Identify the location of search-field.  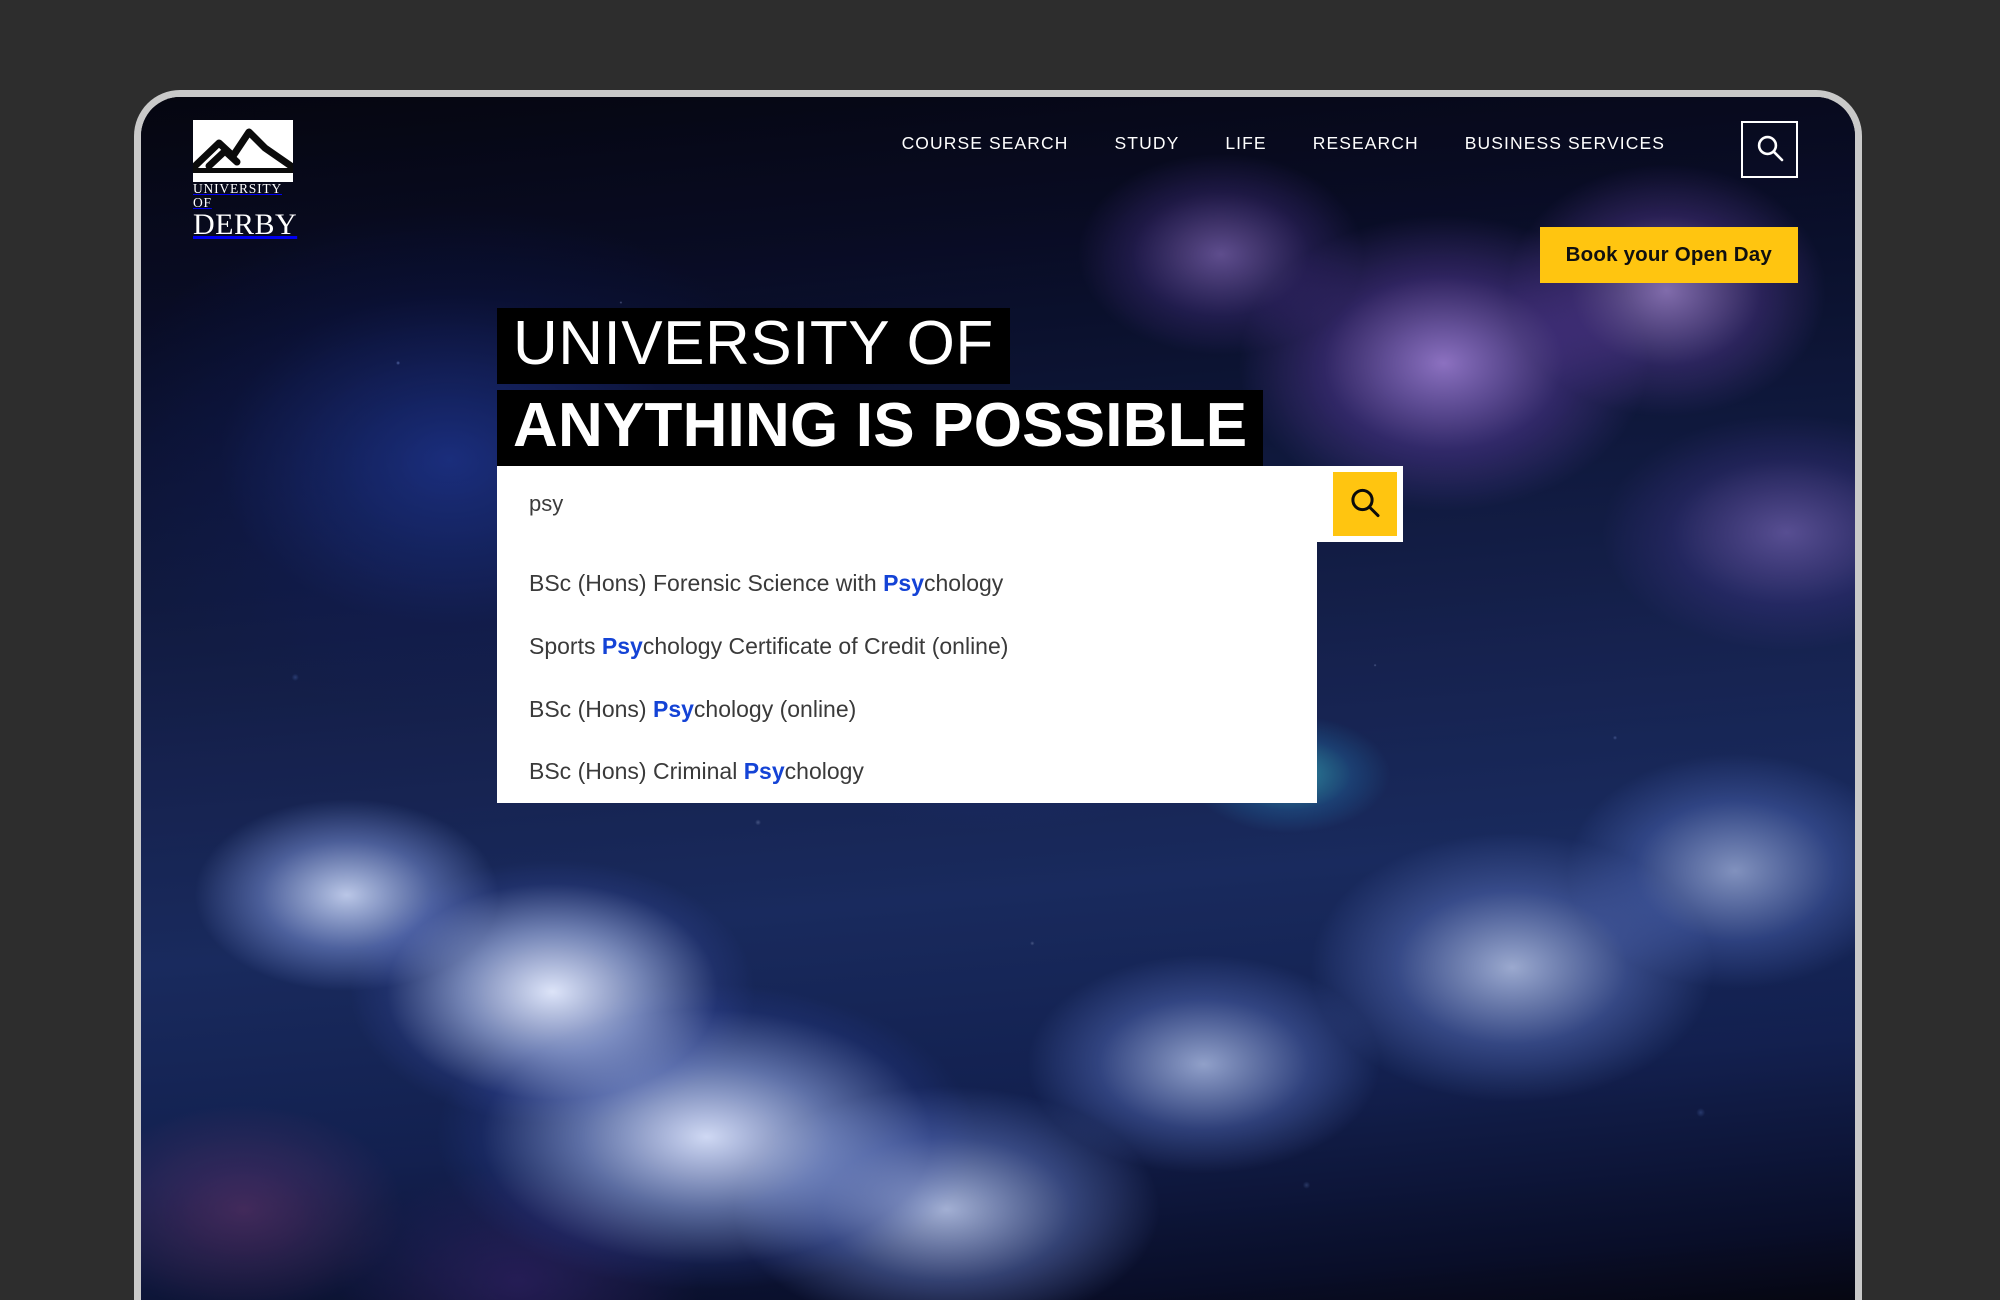
(950, 504).